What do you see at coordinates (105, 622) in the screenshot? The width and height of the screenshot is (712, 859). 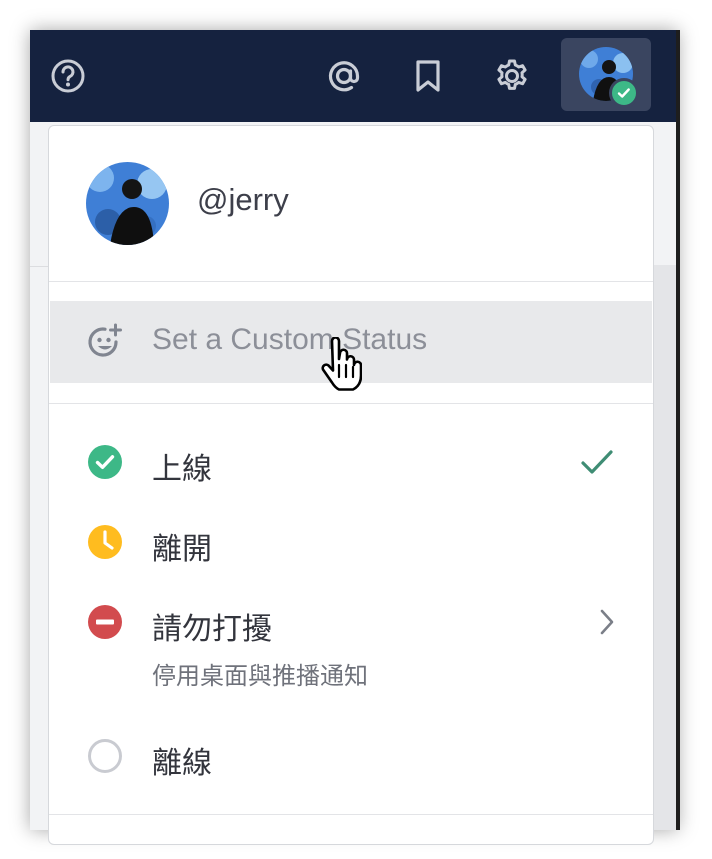 I see `dnd-minus-icon` at bounding box center [105, 622].